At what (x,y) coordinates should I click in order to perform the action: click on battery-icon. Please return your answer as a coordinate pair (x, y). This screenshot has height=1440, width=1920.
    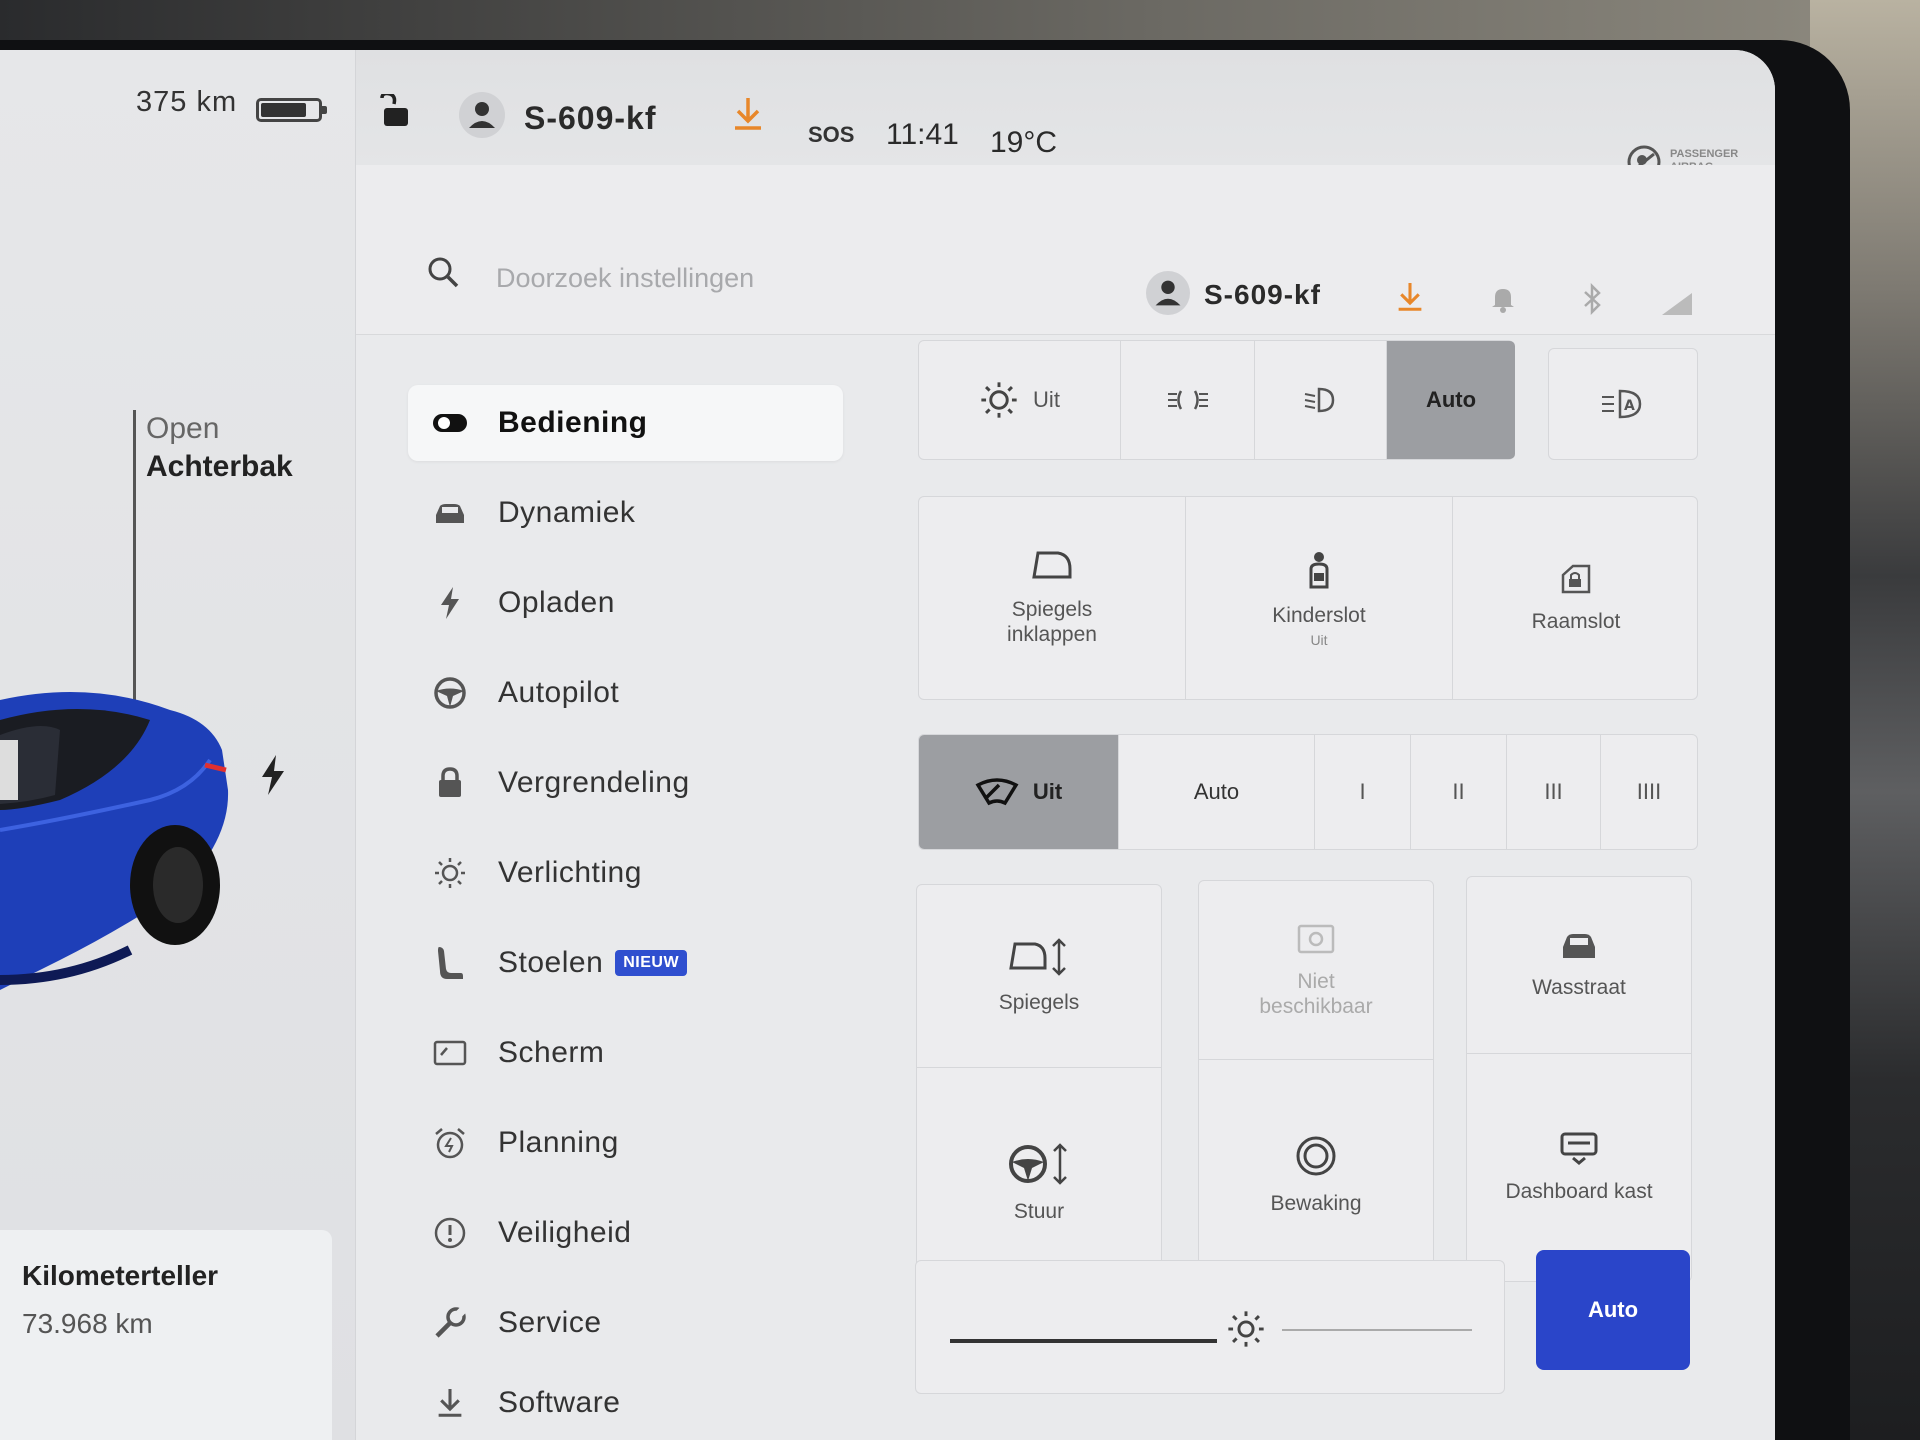
    Looking at the image, I should click on (291, 110).